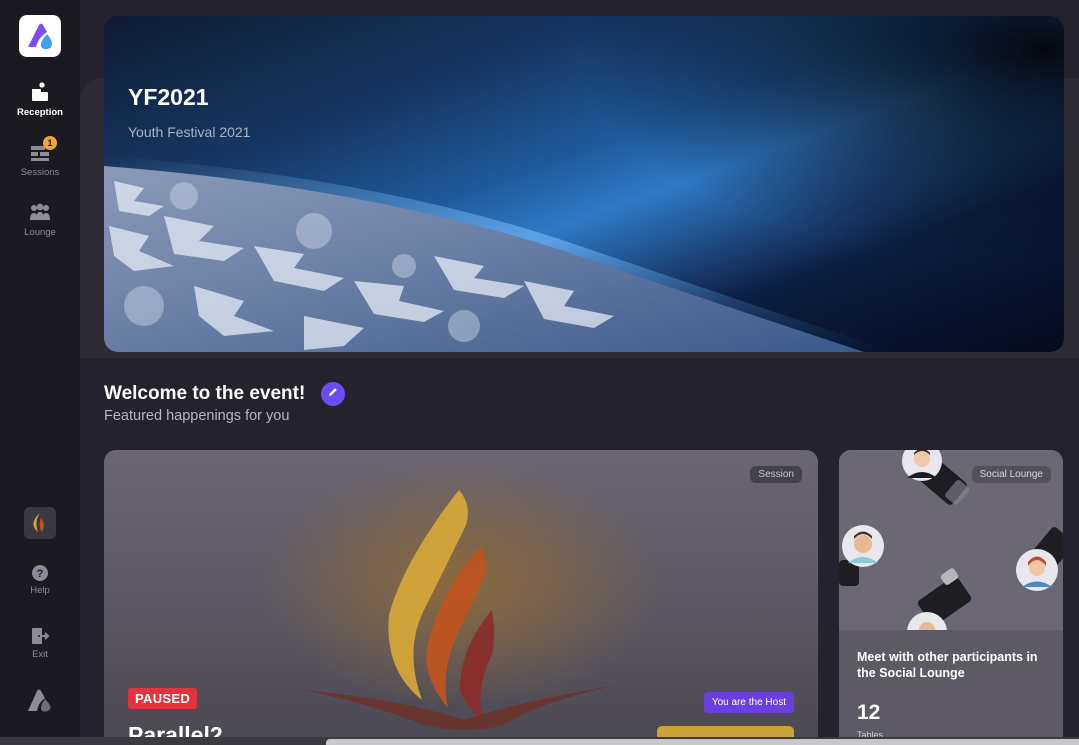 This screenshot has height=745, width=1079. What do you see at coordinates (205, 393) in the screenshot?
I see `welcome-heading: Welcome to the event!` at bounding box center [205, 393].